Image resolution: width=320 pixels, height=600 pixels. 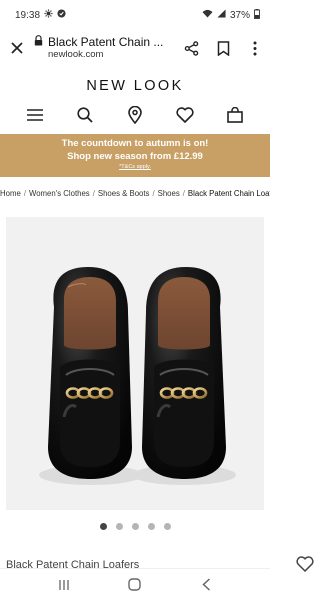 I want to click on status-time: 19:38, so click(x=28, y=15).